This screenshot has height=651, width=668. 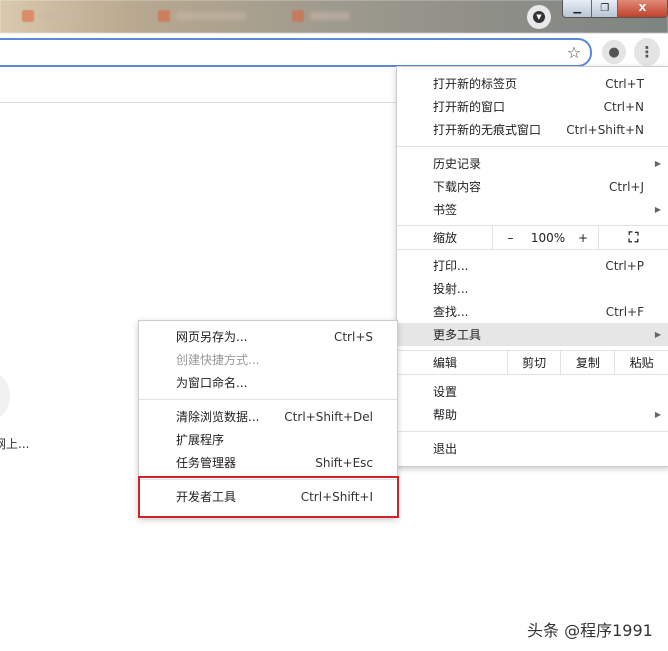 What do you see at coordinates (624, 265) in the screenshot?
I see `shortcut: Ctrl+P` at bounding box center [624, 265].